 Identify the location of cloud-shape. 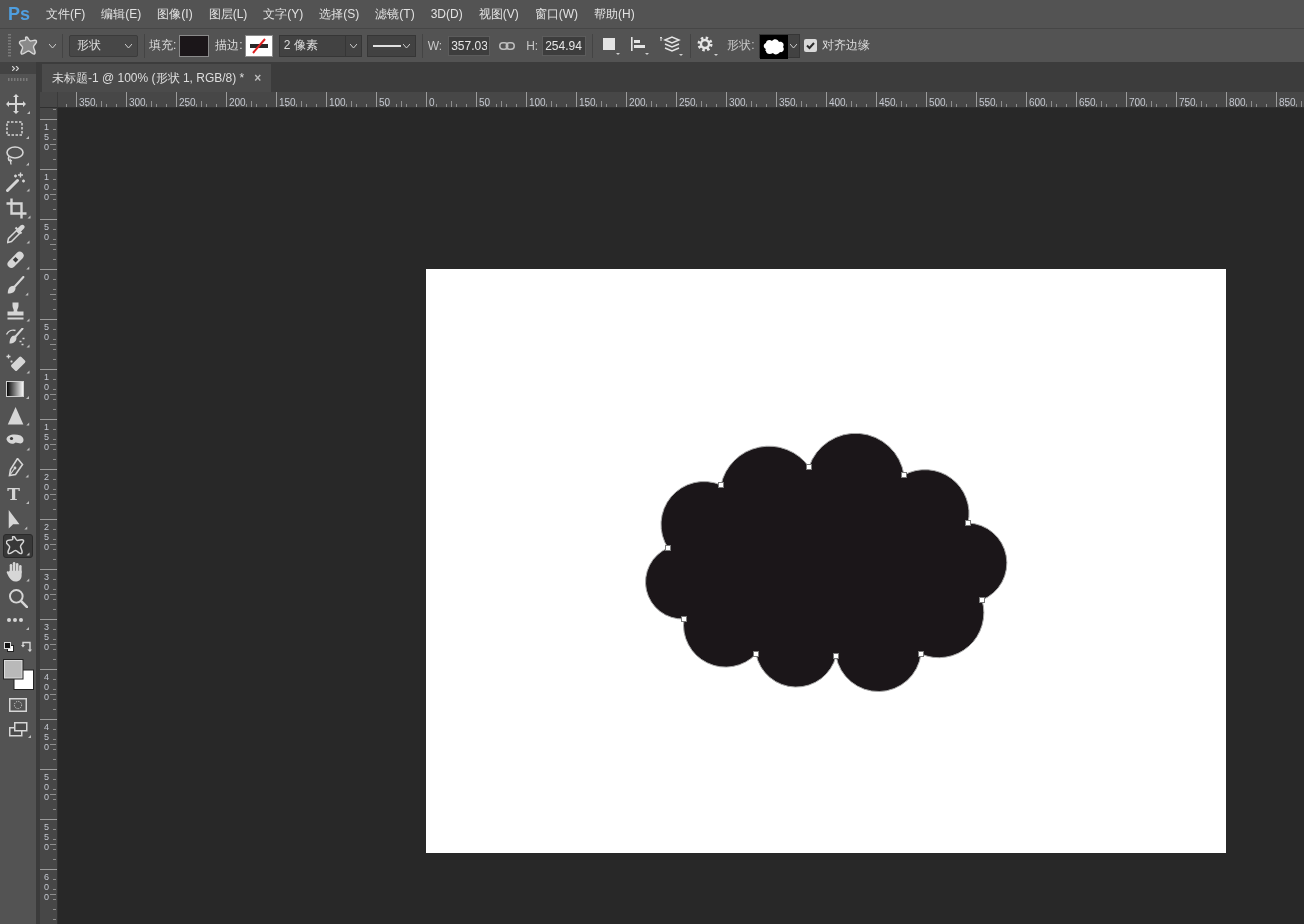
(826, 562).